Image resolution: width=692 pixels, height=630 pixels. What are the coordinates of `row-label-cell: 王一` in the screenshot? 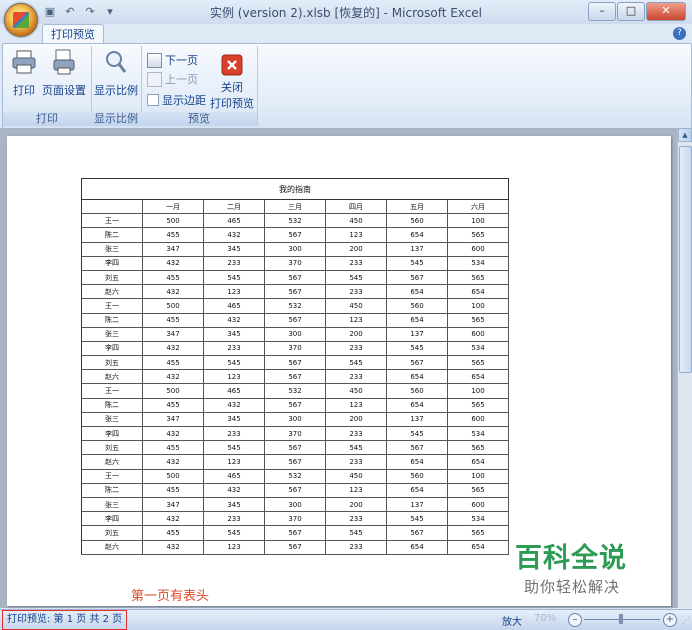 It's located at (112, 221).